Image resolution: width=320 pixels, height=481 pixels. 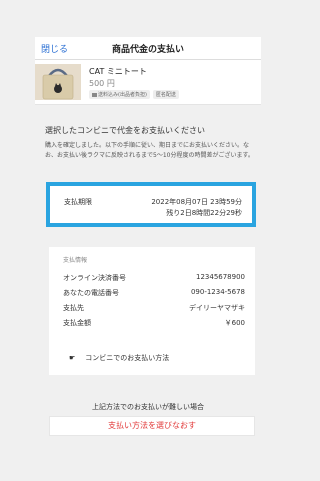 I want to click on shipping-tag-label: 送料込み(出品者負担), so click(x=122, y=95).